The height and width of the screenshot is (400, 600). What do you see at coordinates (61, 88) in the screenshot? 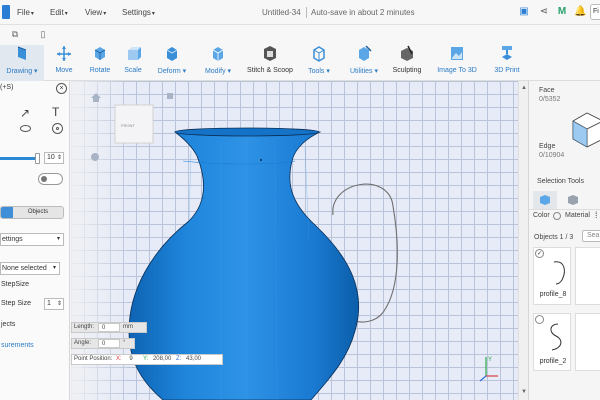
I see `close-icon: ×` at bounding box center [61, 88].